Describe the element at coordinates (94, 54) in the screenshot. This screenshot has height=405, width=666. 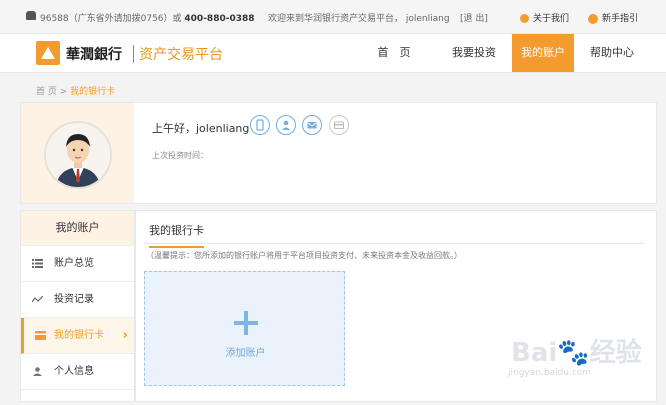
I see `bank-name: 華潤銀行` at that location.